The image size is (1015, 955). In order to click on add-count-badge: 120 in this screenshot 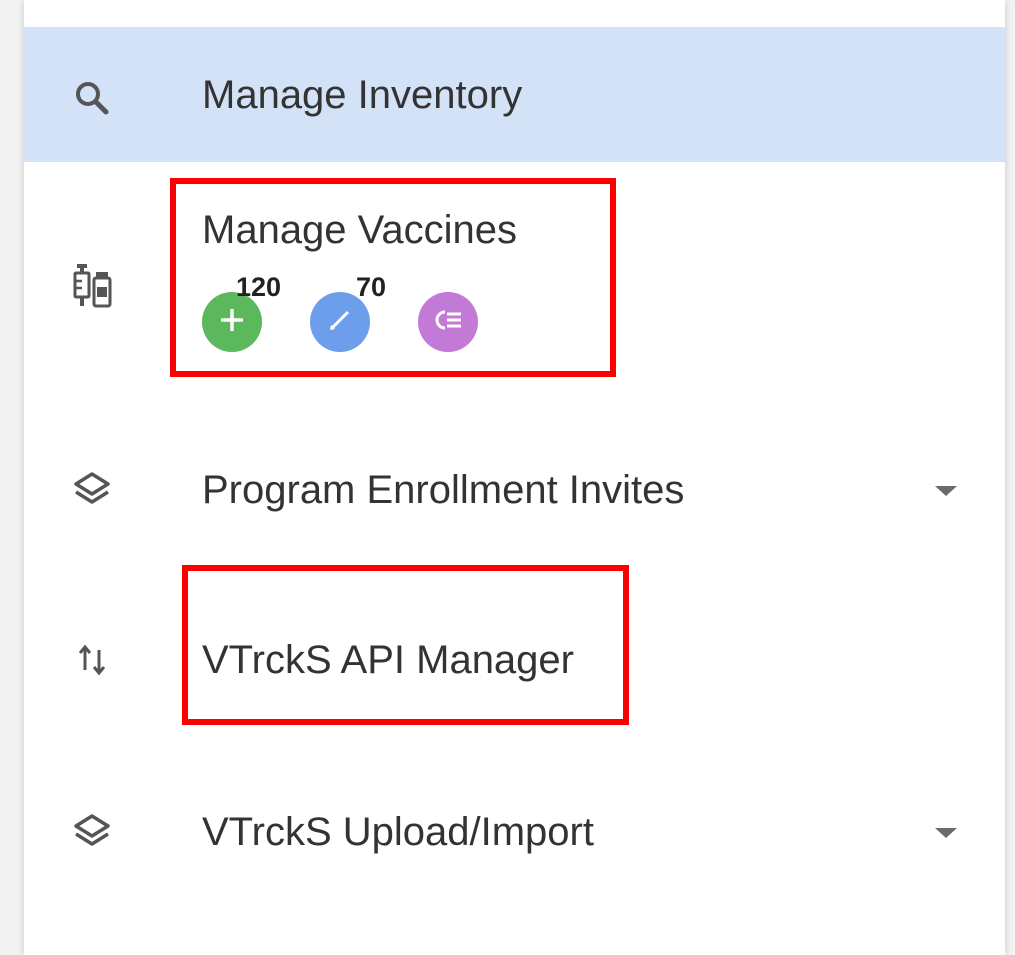, I will do `click(259, 287)`.